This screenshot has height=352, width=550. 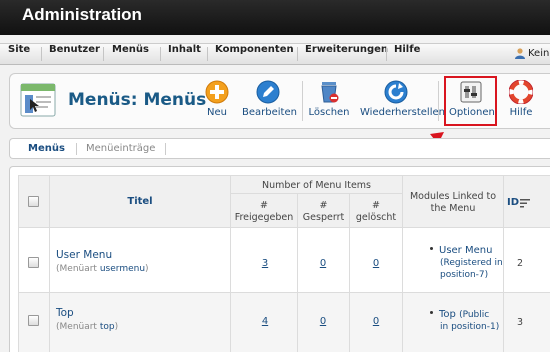 I want to click on restore-button-label: Wiederherstellen, so click(x=402, y=112).